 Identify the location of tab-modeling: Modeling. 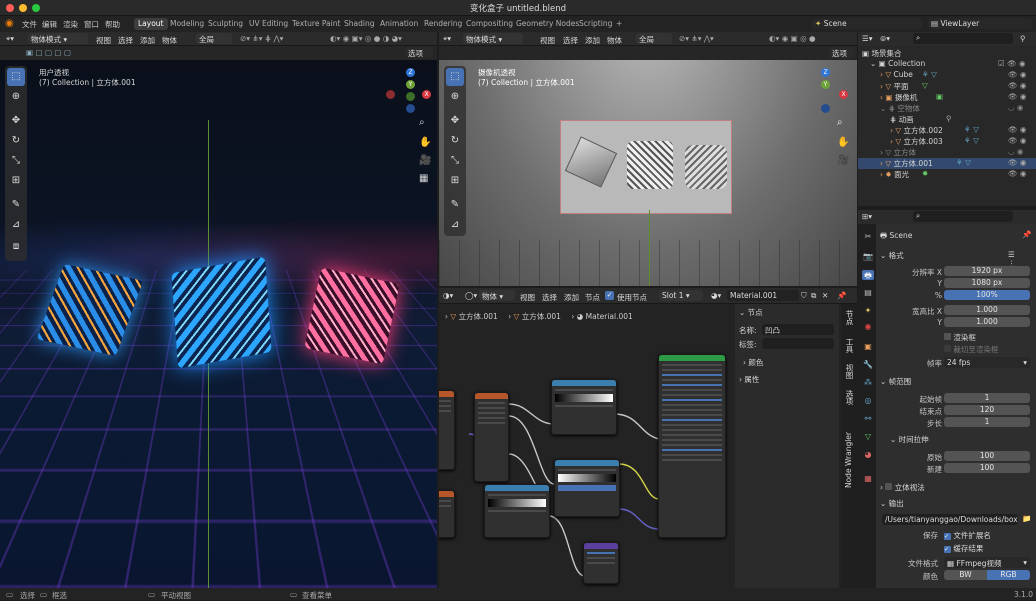
(187, 24).